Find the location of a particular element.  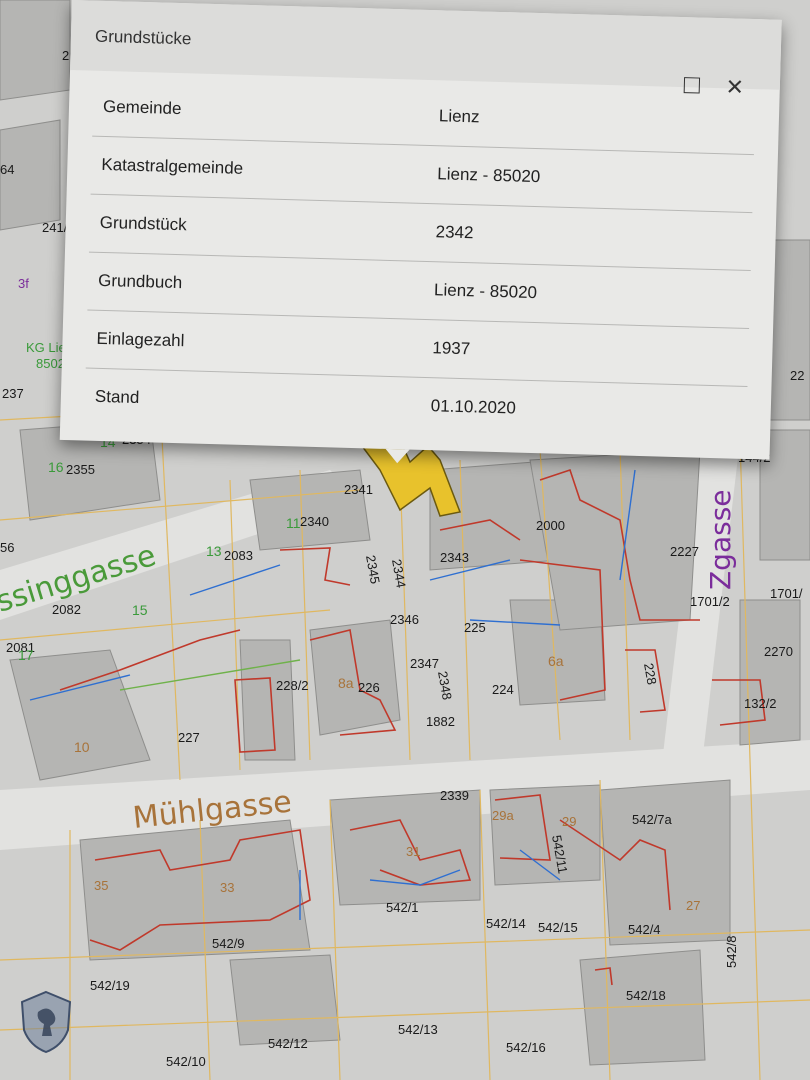

parcel-label: 11 is located at coordinates (293, 523).